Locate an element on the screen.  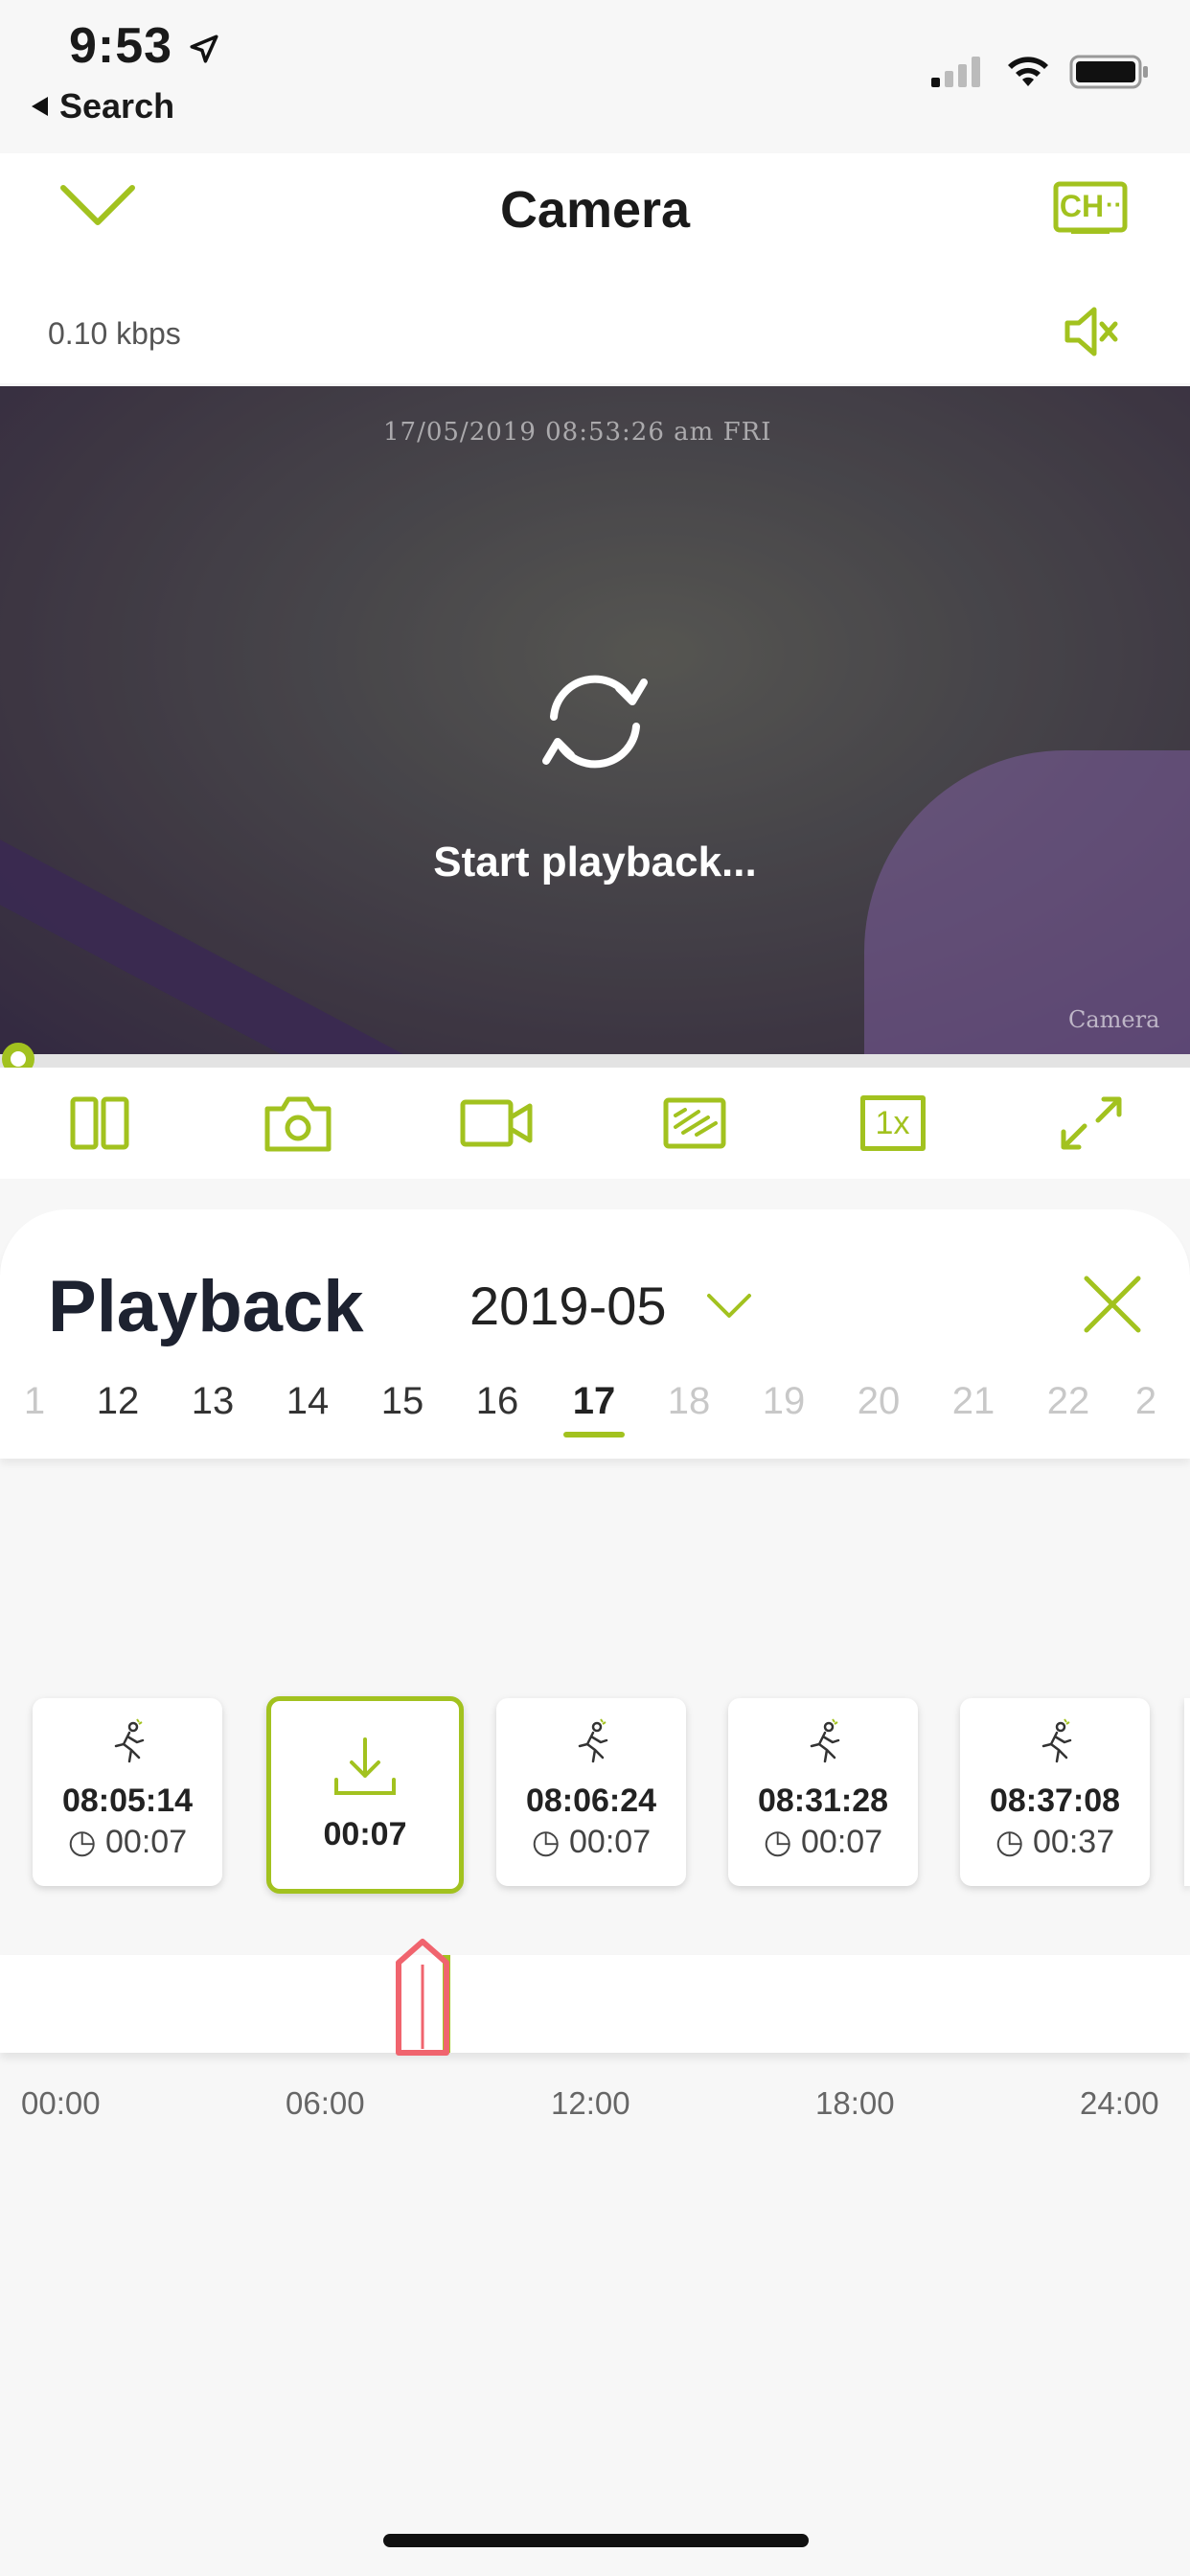
timeline-track is located at coordinates (595, 2004).